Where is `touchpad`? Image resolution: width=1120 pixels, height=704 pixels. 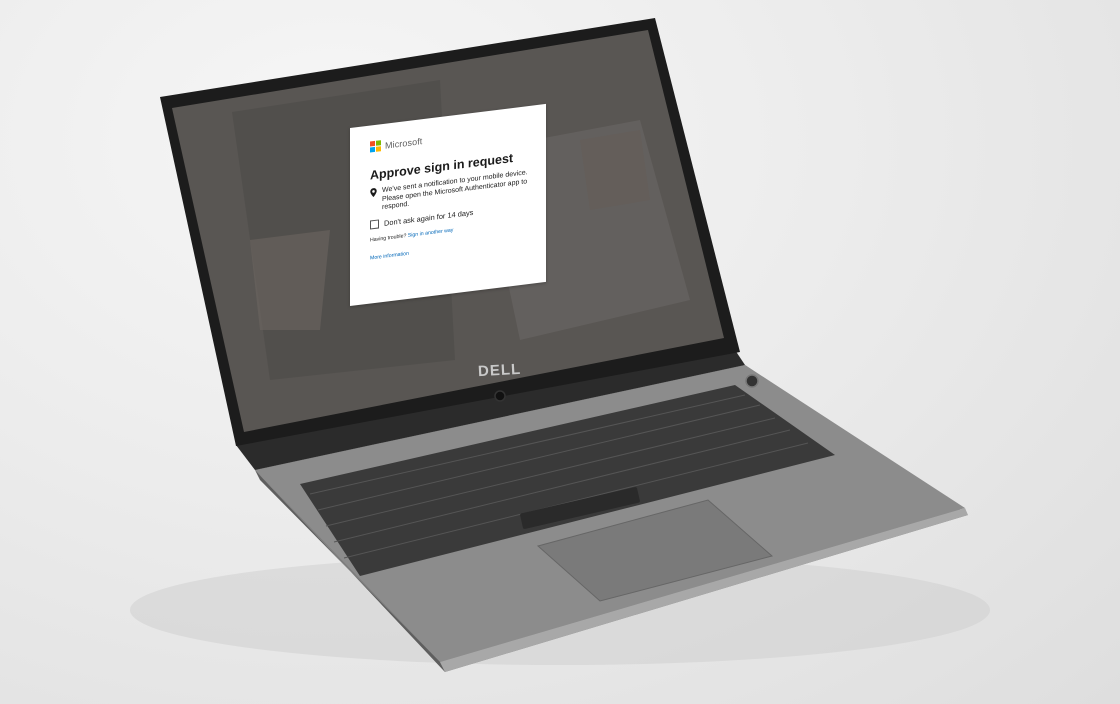 touchpad is located at coordinates (655, 550).